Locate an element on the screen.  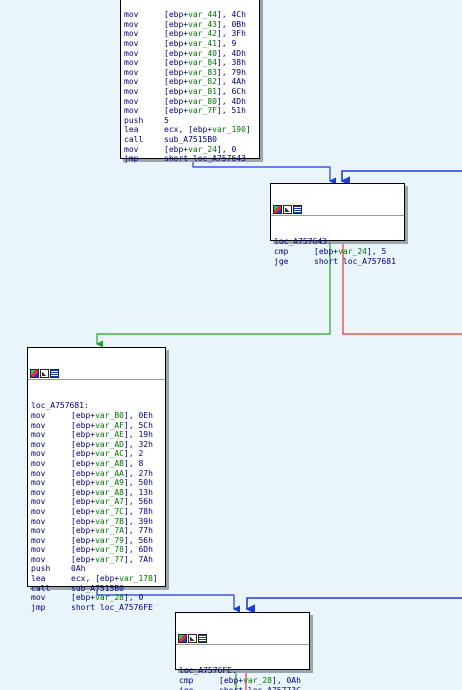
instruction-line: mov [ebp+var_80], 4Dh is located at coordinates (190, 102).